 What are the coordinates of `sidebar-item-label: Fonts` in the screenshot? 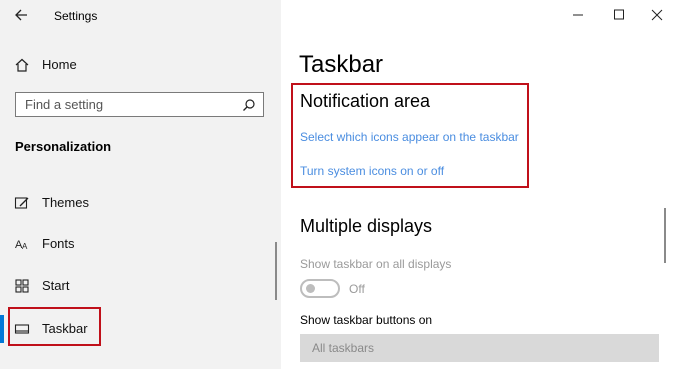 It's located at (58, 243).